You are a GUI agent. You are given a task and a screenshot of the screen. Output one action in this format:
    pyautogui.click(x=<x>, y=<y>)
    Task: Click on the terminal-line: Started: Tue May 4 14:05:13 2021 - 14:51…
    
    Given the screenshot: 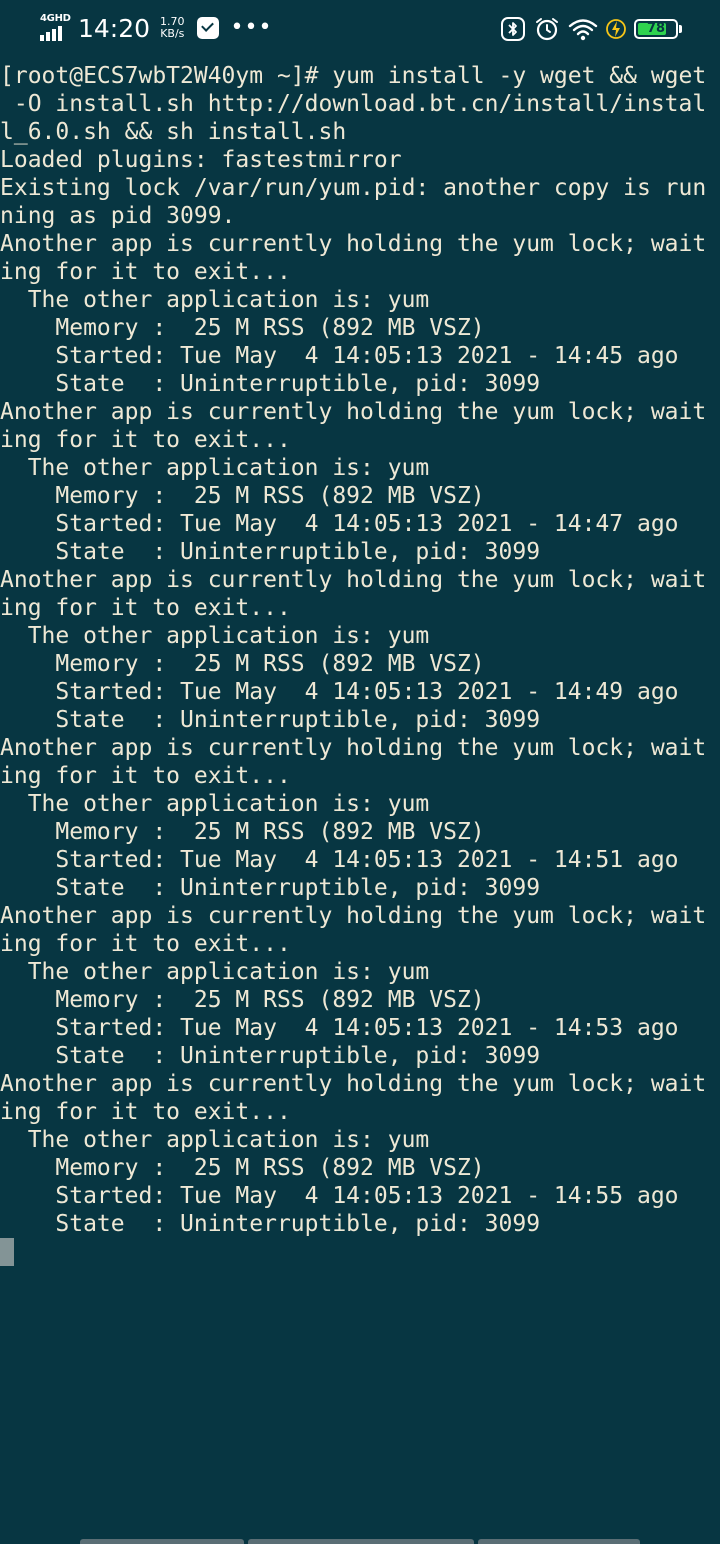 What is the action you would take?
    pyautogui.click(x=339, y=860)
    